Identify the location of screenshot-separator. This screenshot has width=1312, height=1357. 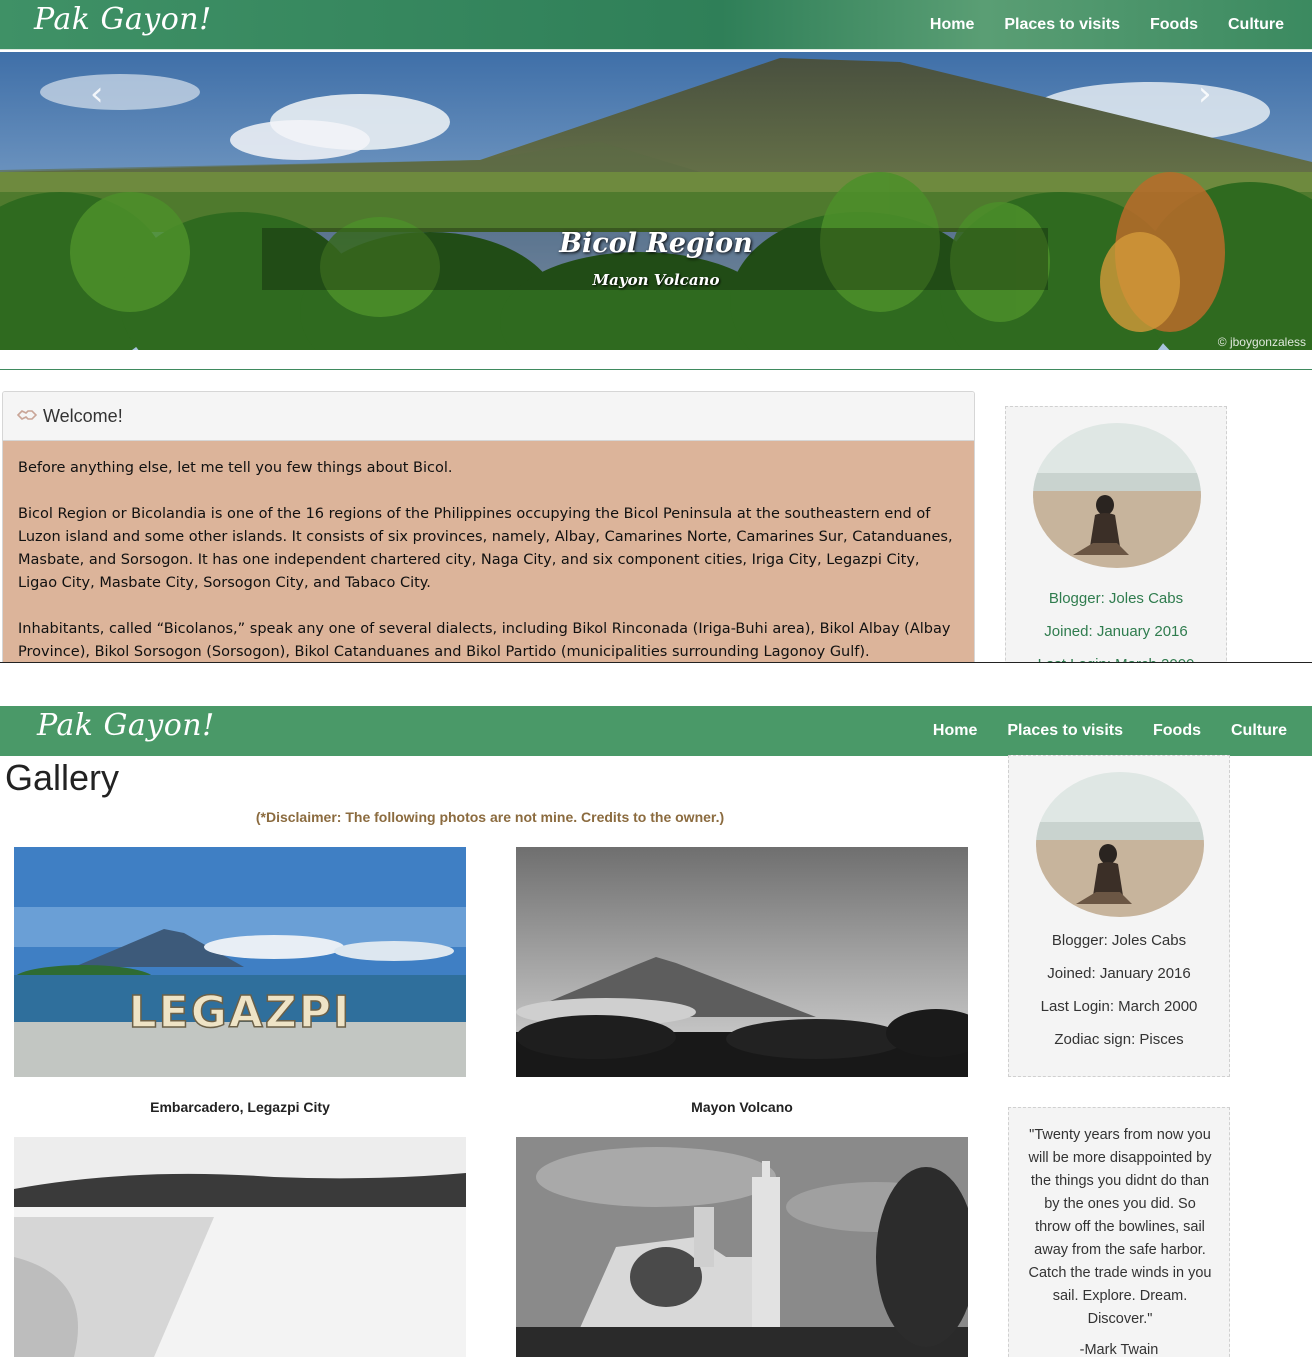
(656, 662).